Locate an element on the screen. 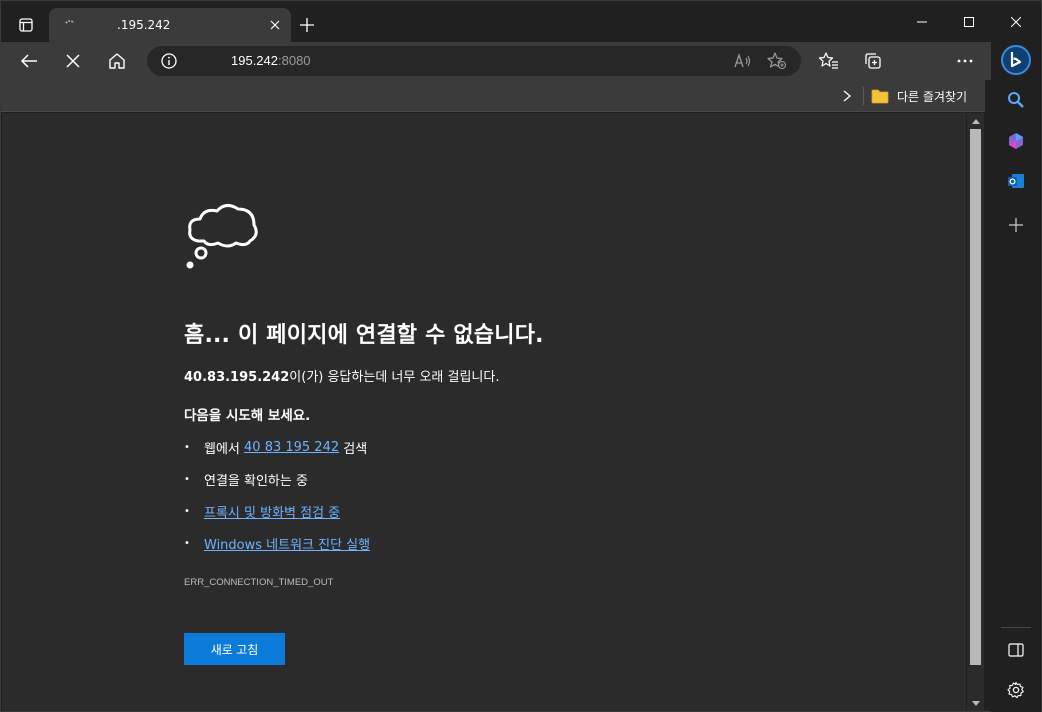 The image size is (1042, 712). tab-actions-menu is located at coordinates (26, 25).